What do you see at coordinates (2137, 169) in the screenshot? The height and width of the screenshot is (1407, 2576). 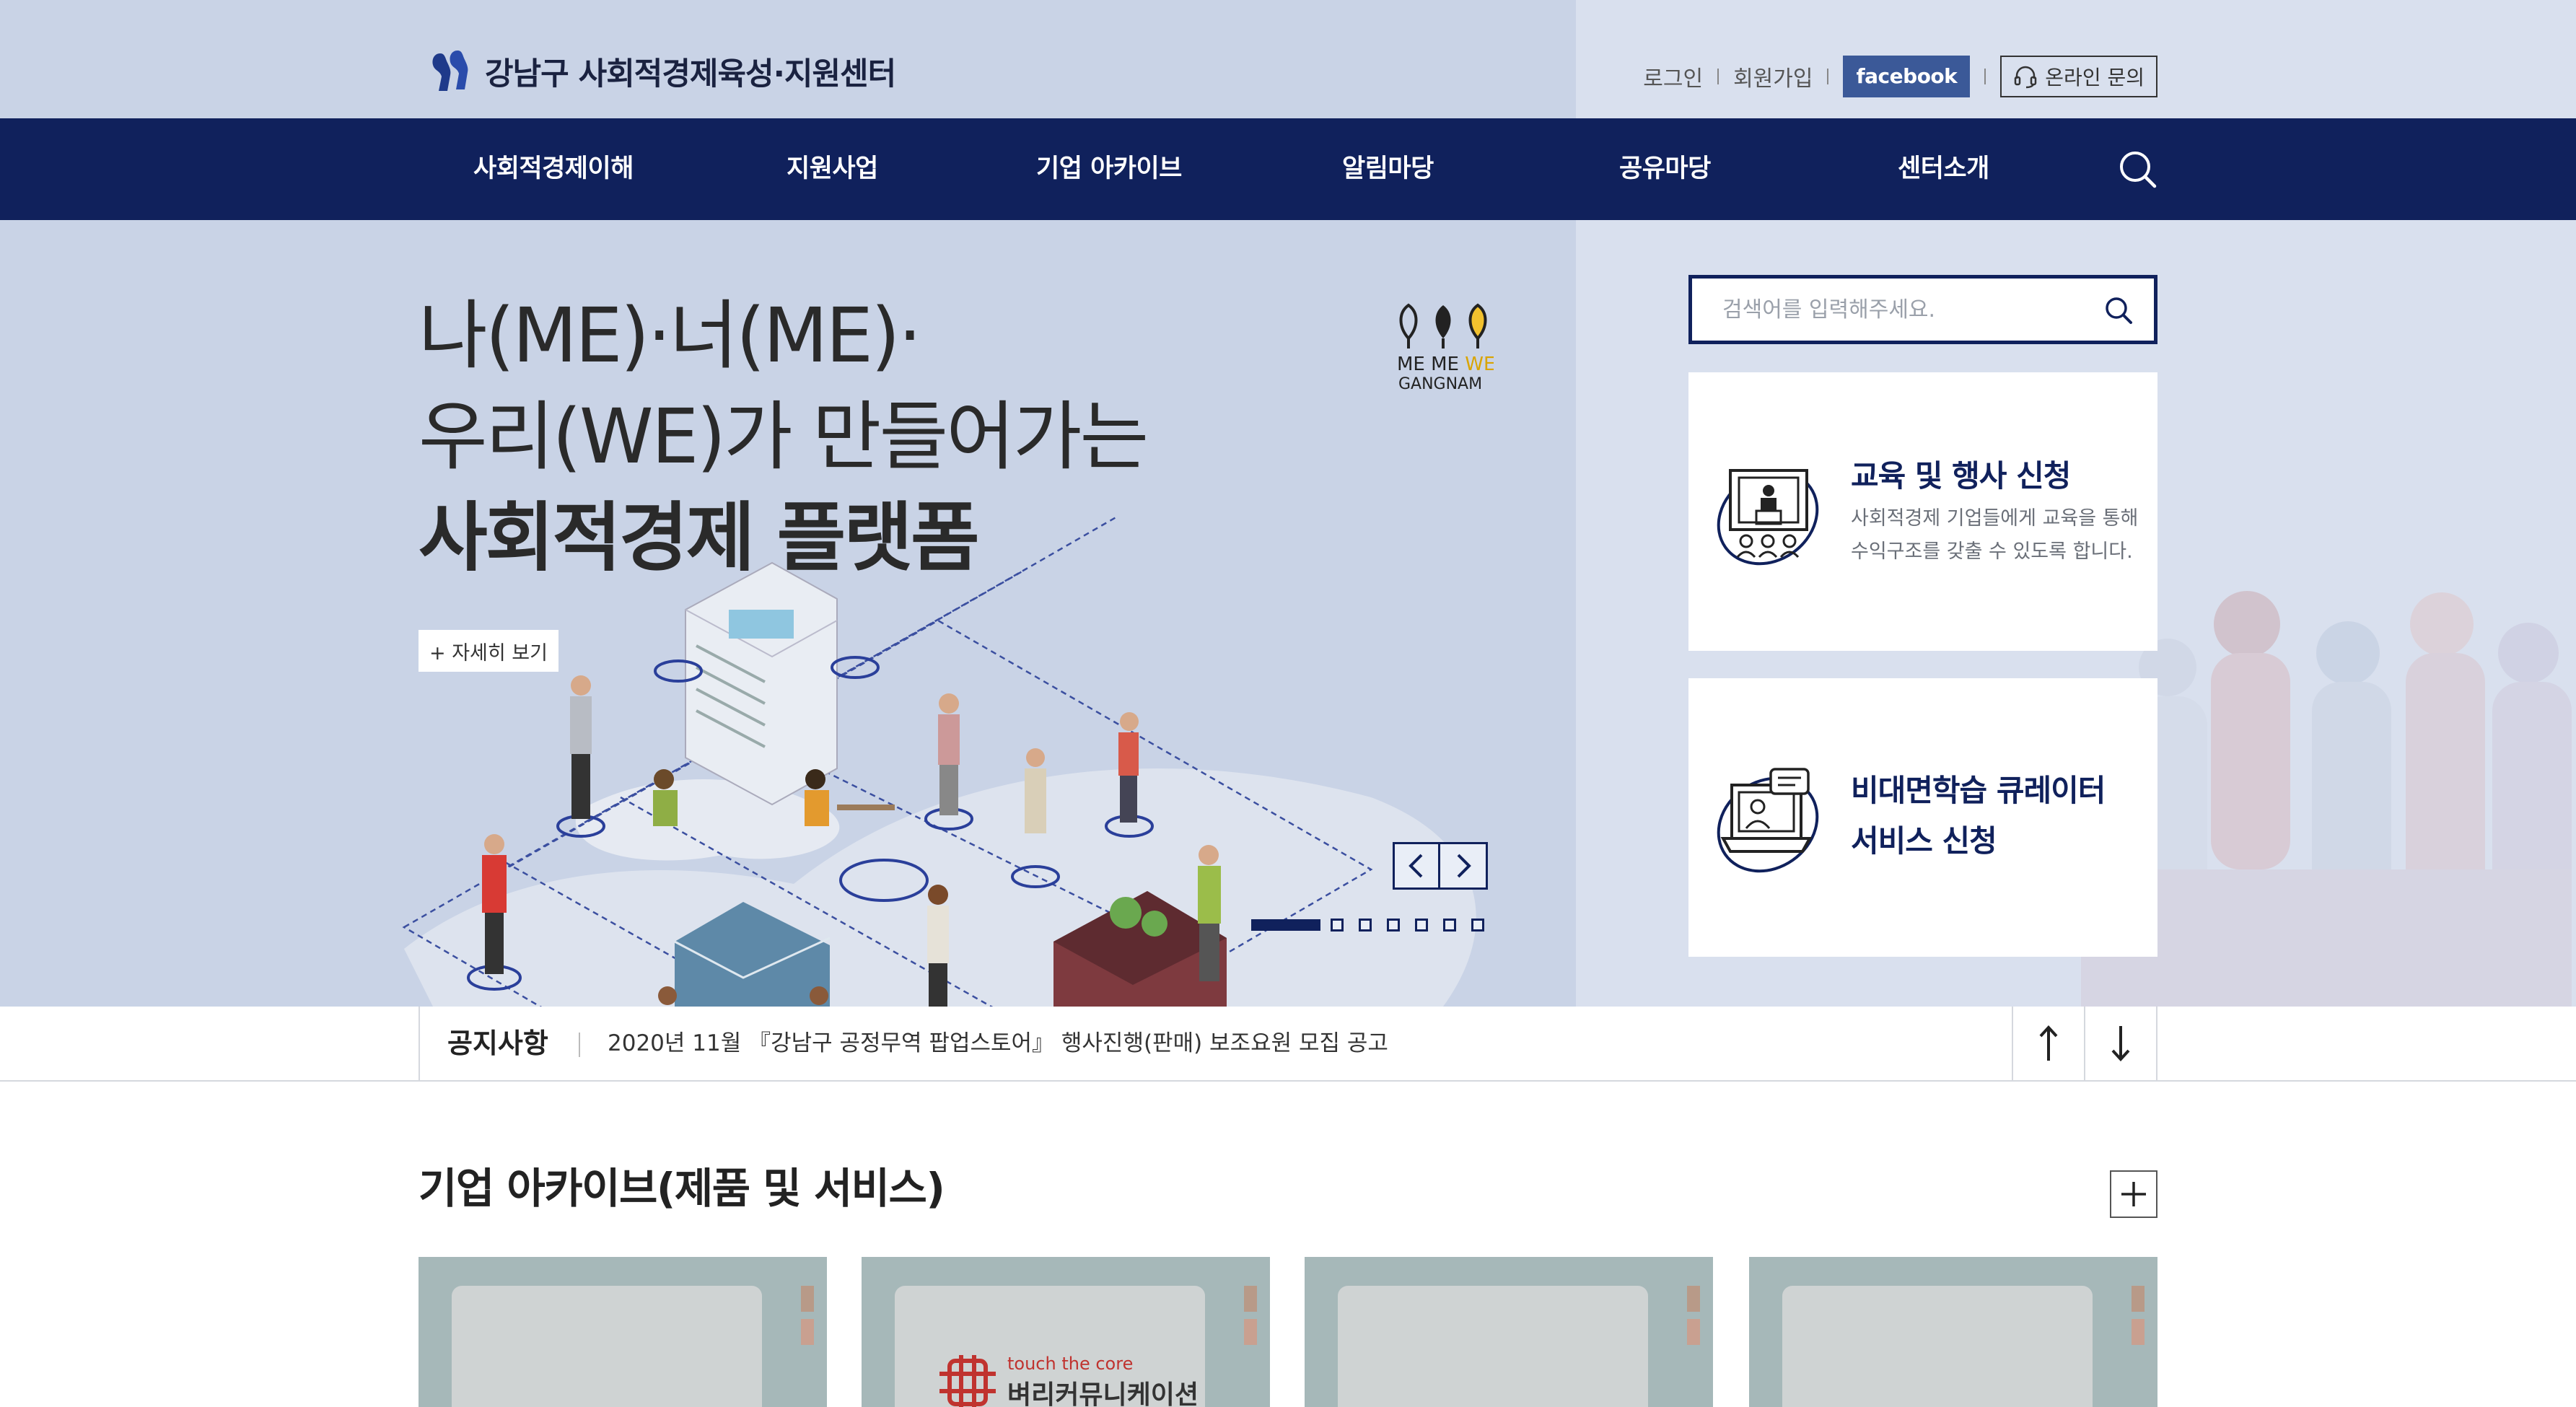 I see `nav-search-icon` at bounding box center [2137, 169].